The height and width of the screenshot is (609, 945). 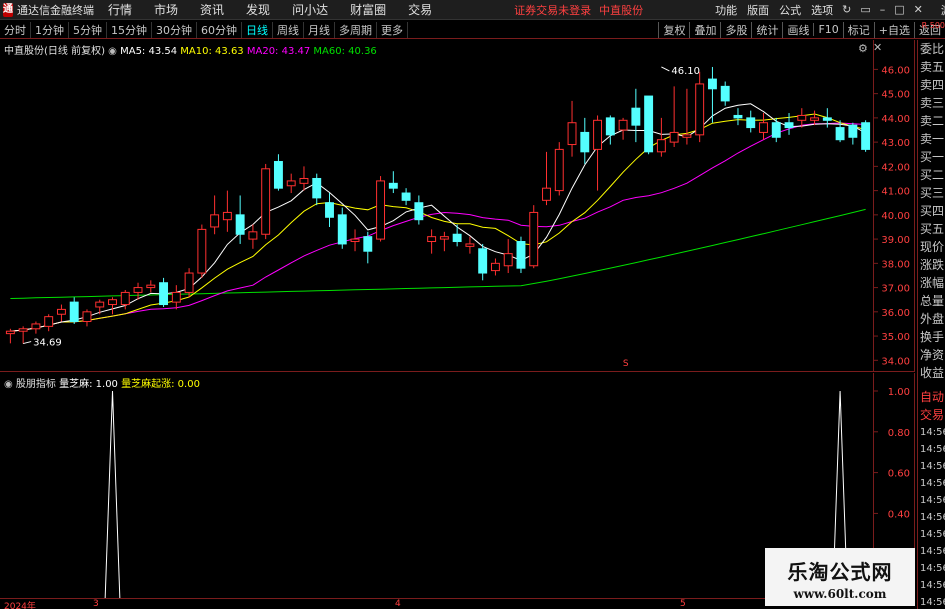 What do you see at coordinates (392, 29) in the screenshot?
I see `period-more: 更多` at bounding box center [392, 29].